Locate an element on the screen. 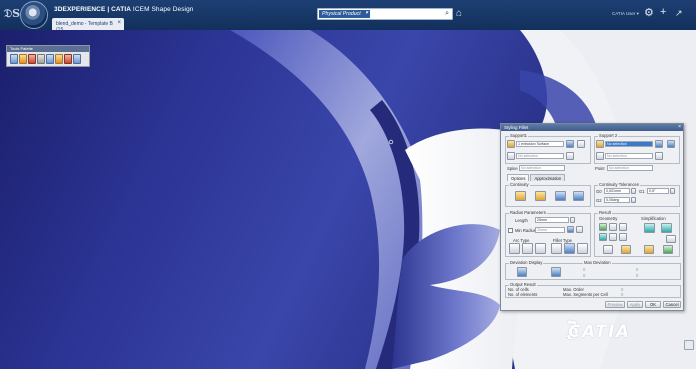 The width and height of the screenshot is (696, 369). min-radius-tool-icon is located at coordinates (570, 229).